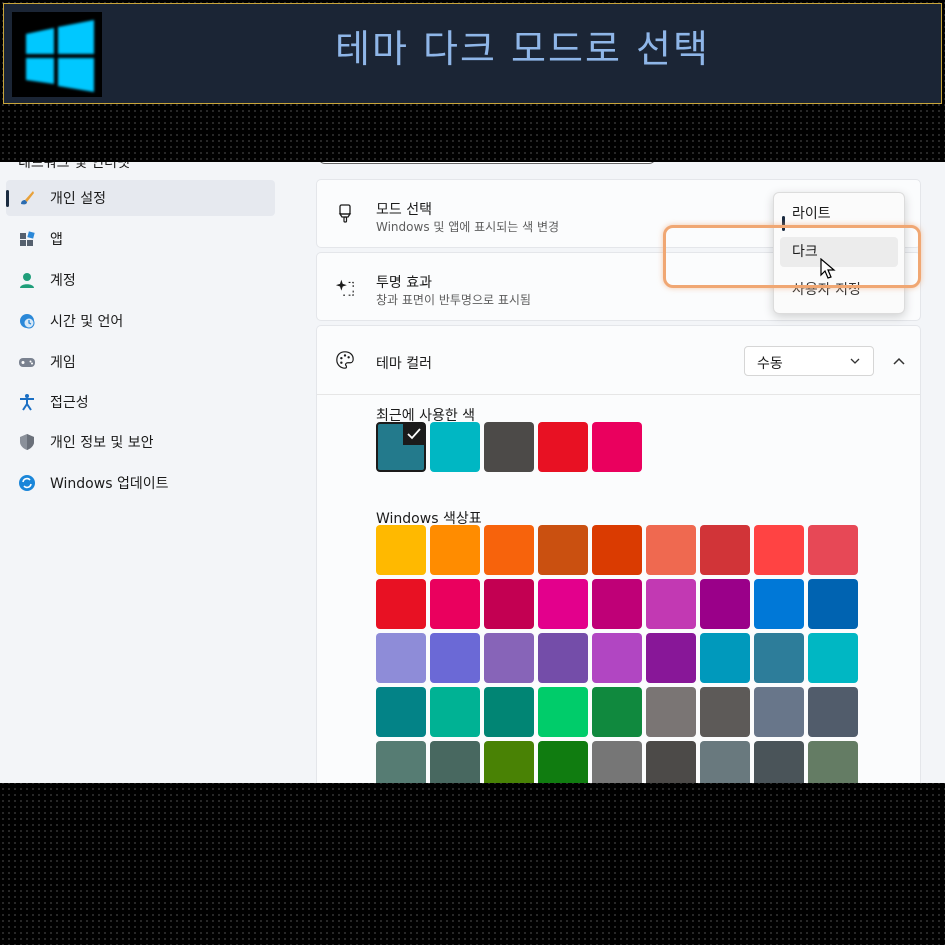 The image size is (945, 945). I want to click on sidebar-item-label: 게임, so click(63, 363).